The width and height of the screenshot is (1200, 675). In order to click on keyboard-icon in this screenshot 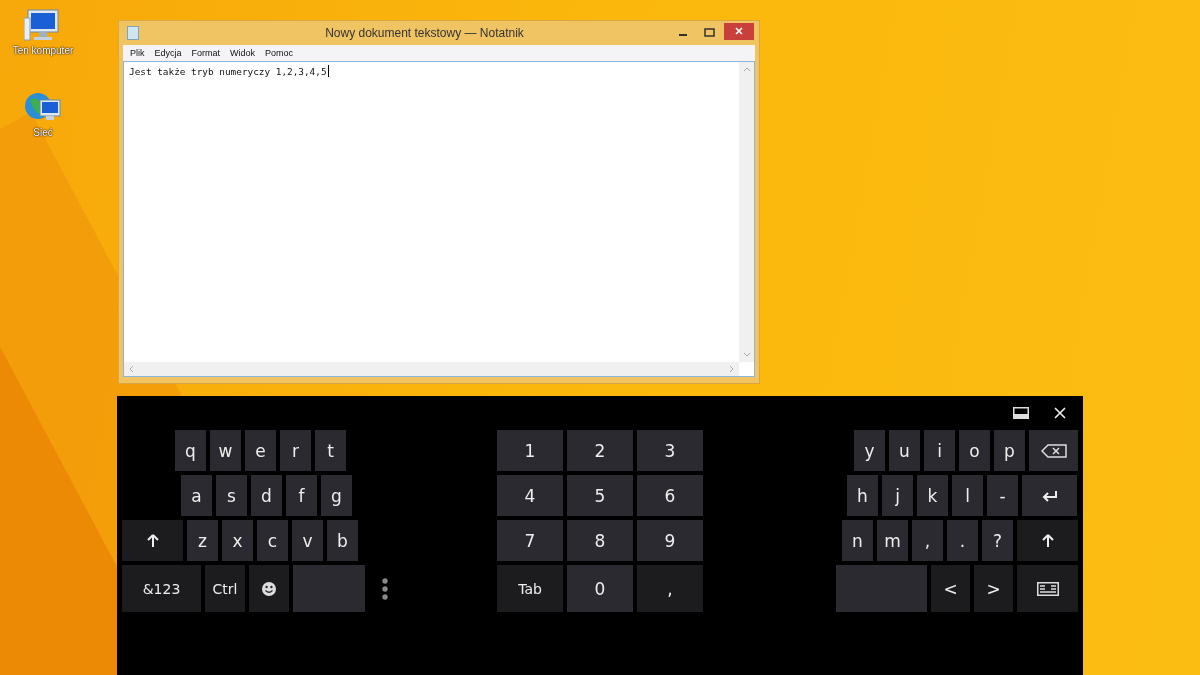, I will do `click(1047, 588)`.